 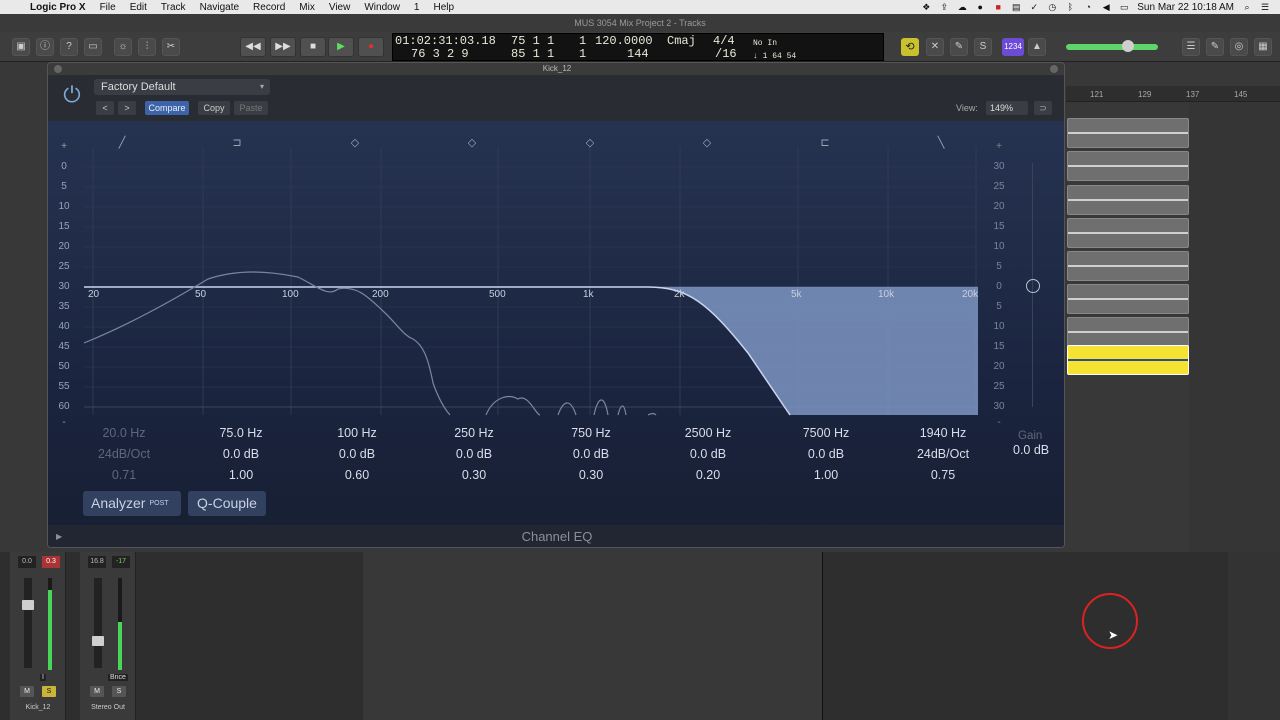 I want to click on record-button: ●, so click(x=371, y=47).